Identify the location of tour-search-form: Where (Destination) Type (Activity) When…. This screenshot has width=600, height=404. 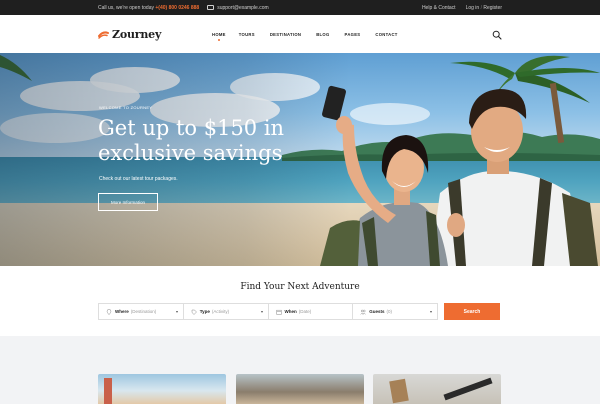
(268, 311).